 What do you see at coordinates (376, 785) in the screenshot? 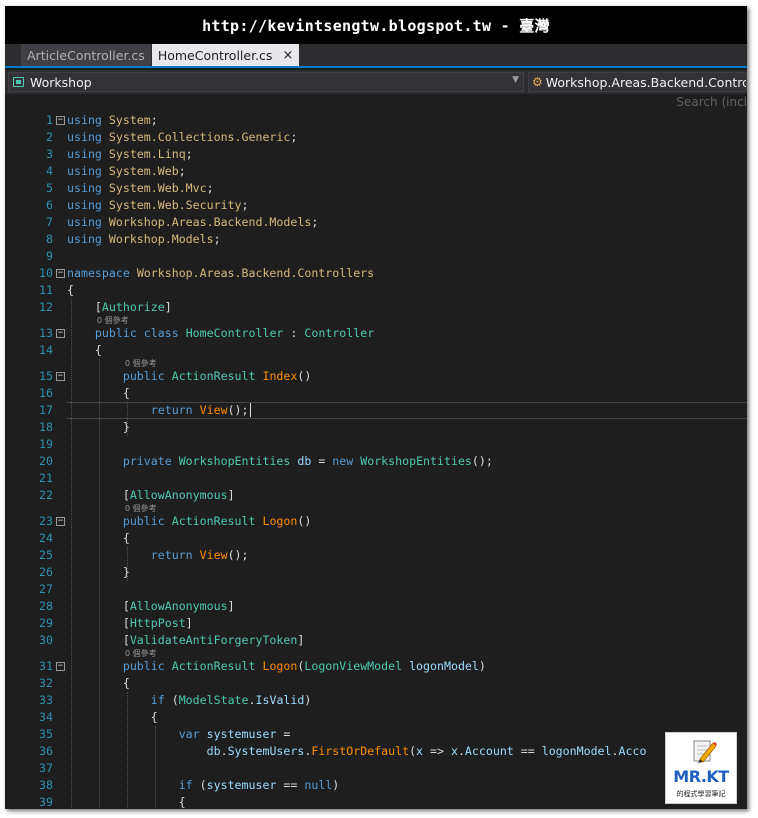
I see `code-line: 38 if (systemuser == null)` at bounding box center [376, 785].